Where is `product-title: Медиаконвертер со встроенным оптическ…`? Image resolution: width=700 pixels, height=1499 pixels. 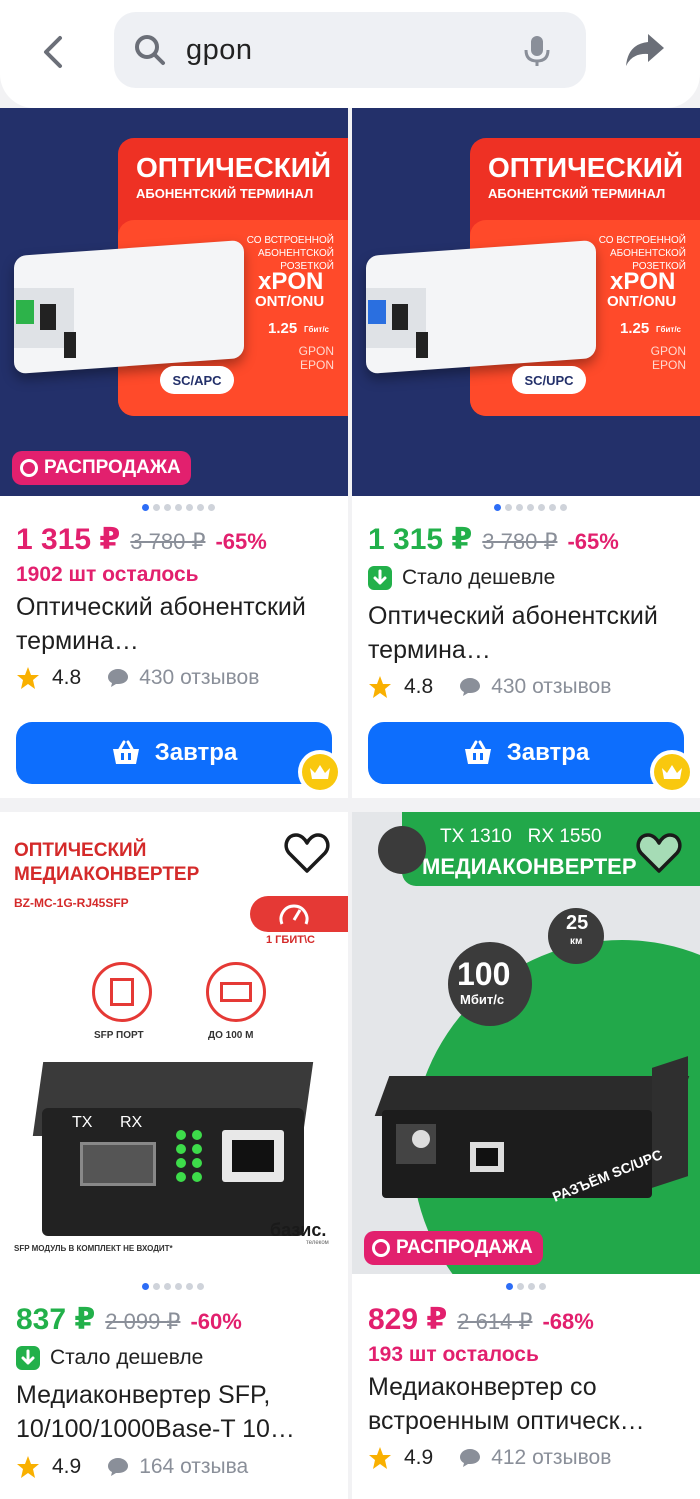 product-title: Медиаконвертер со встроенным оптическ… is located at coordinates (525, 1404).